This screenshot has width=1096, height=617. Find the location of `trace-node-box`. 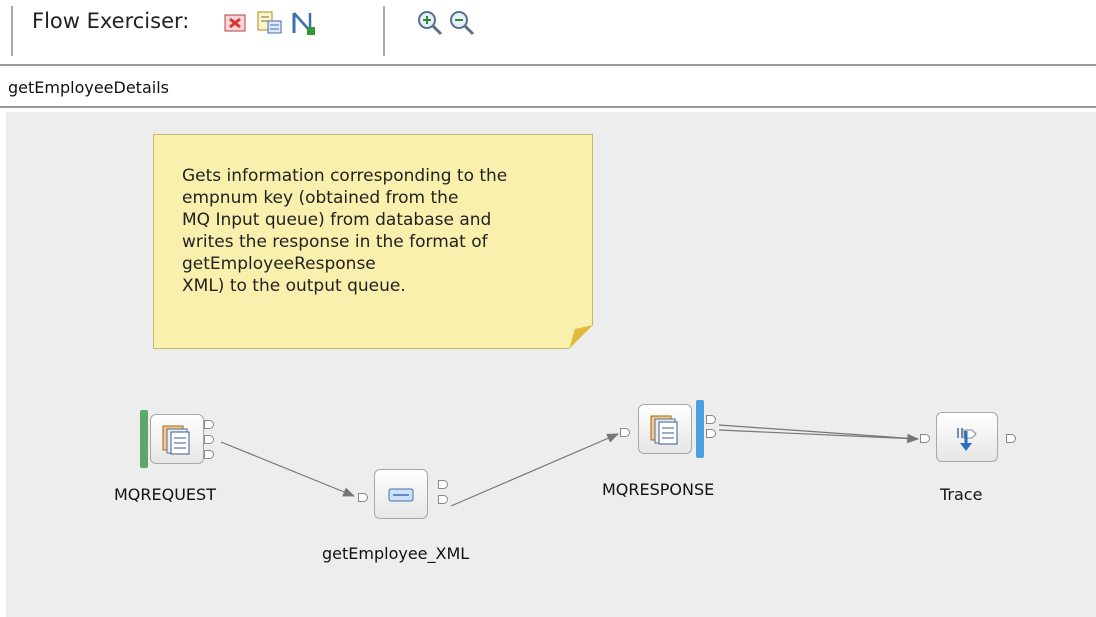

trace-node-box is located at coordinates (967, 437).